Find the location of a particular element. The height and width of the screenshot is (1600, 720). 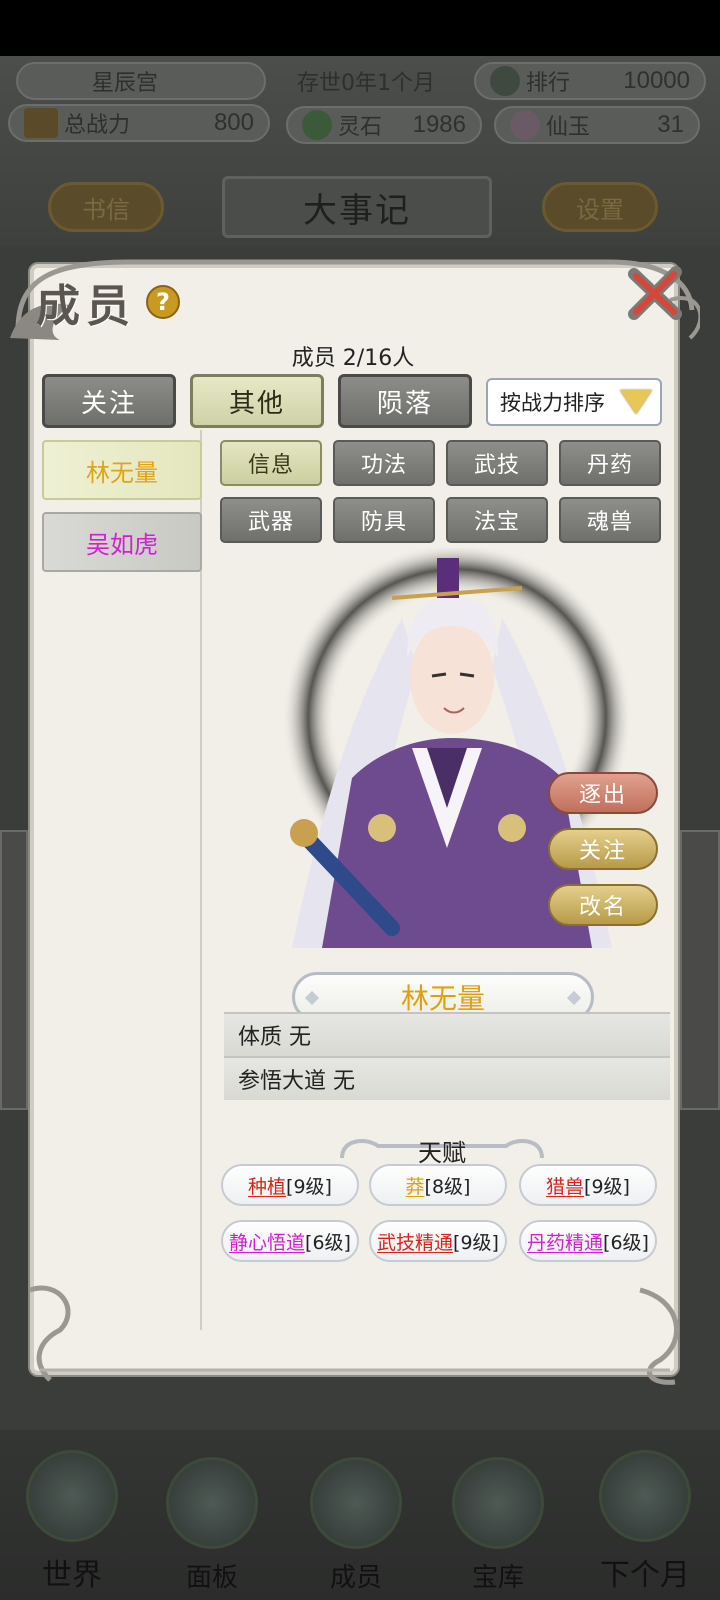

talent-level: [8级] is located at coordinates (447, 1186).